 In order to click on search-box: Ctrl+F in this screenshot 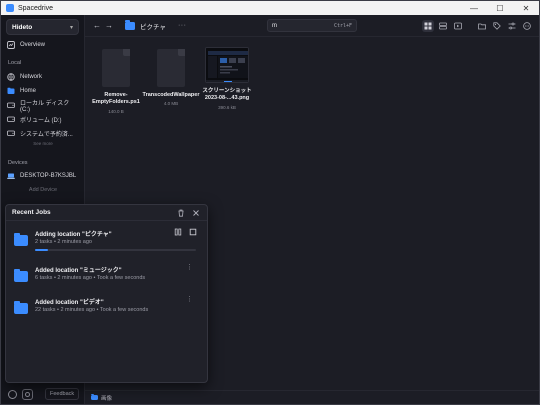, I will do `click(312, 25)`.